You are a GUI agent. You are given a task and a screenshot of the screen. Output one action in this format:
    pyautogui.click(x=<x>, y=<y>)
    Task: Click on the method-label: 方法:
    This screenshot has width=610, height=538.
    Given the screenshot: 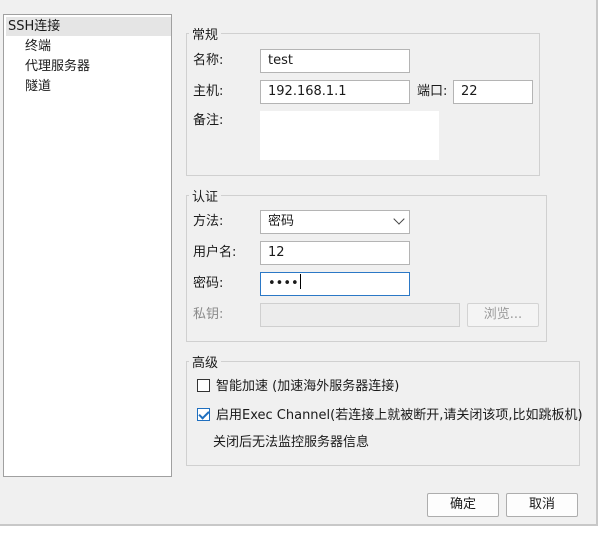 What is the action you would take?
    pyautogui.click(x=208, y=221)
    